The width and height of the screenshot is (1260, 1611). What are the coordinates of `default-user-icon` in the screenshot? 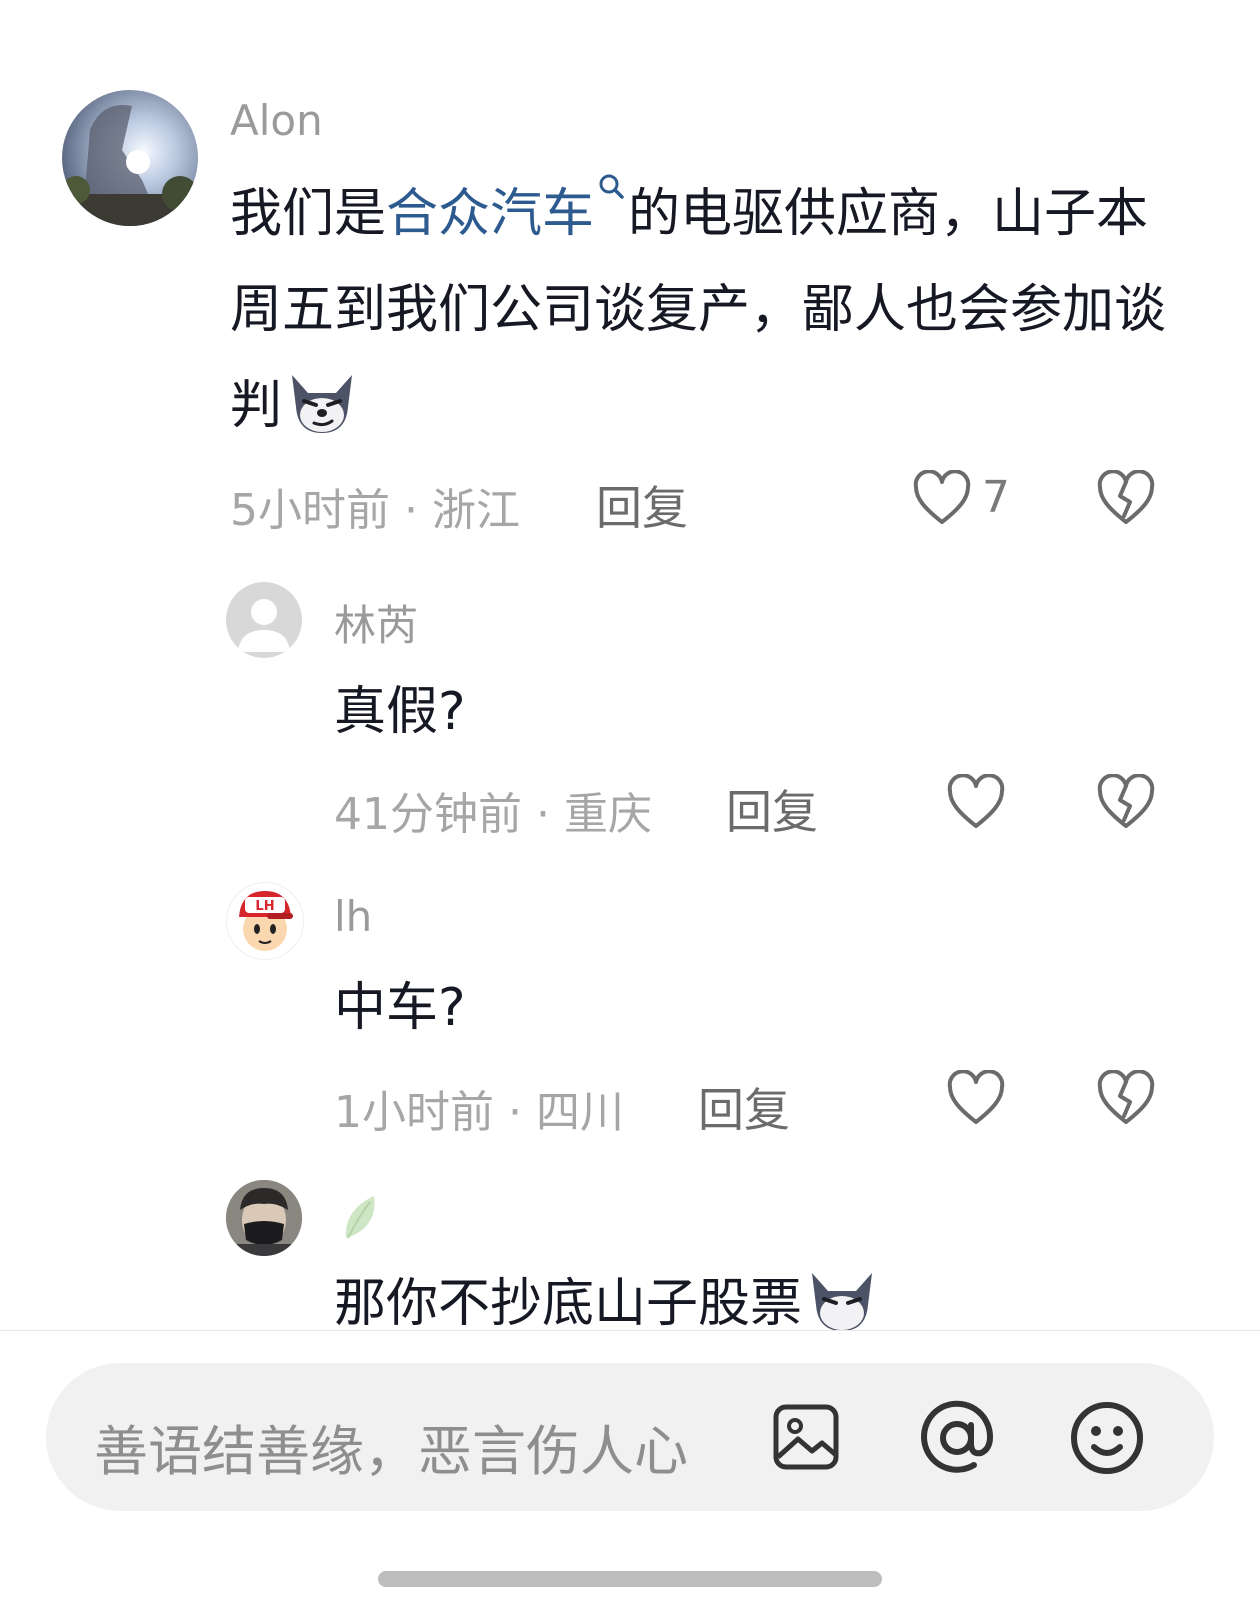 It's located at (264, 625).